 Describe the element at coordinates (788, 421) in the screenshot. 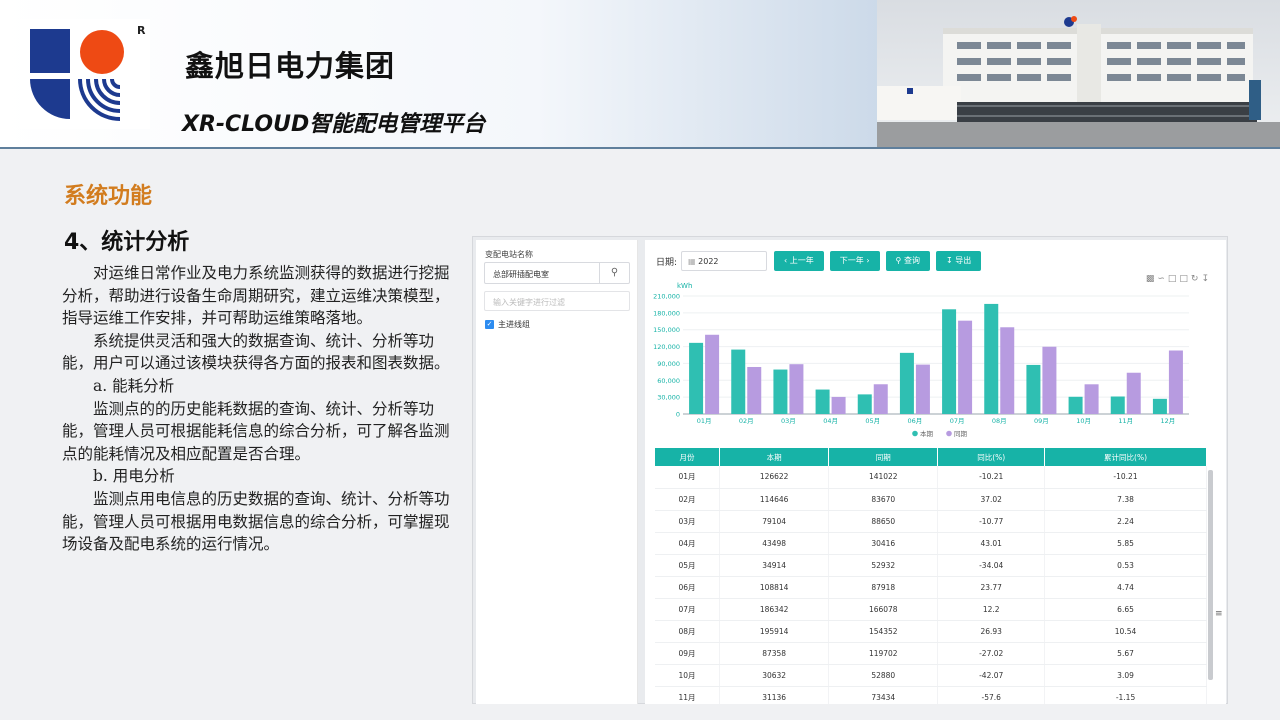

I see `x-tick-label: 03月` at that location.